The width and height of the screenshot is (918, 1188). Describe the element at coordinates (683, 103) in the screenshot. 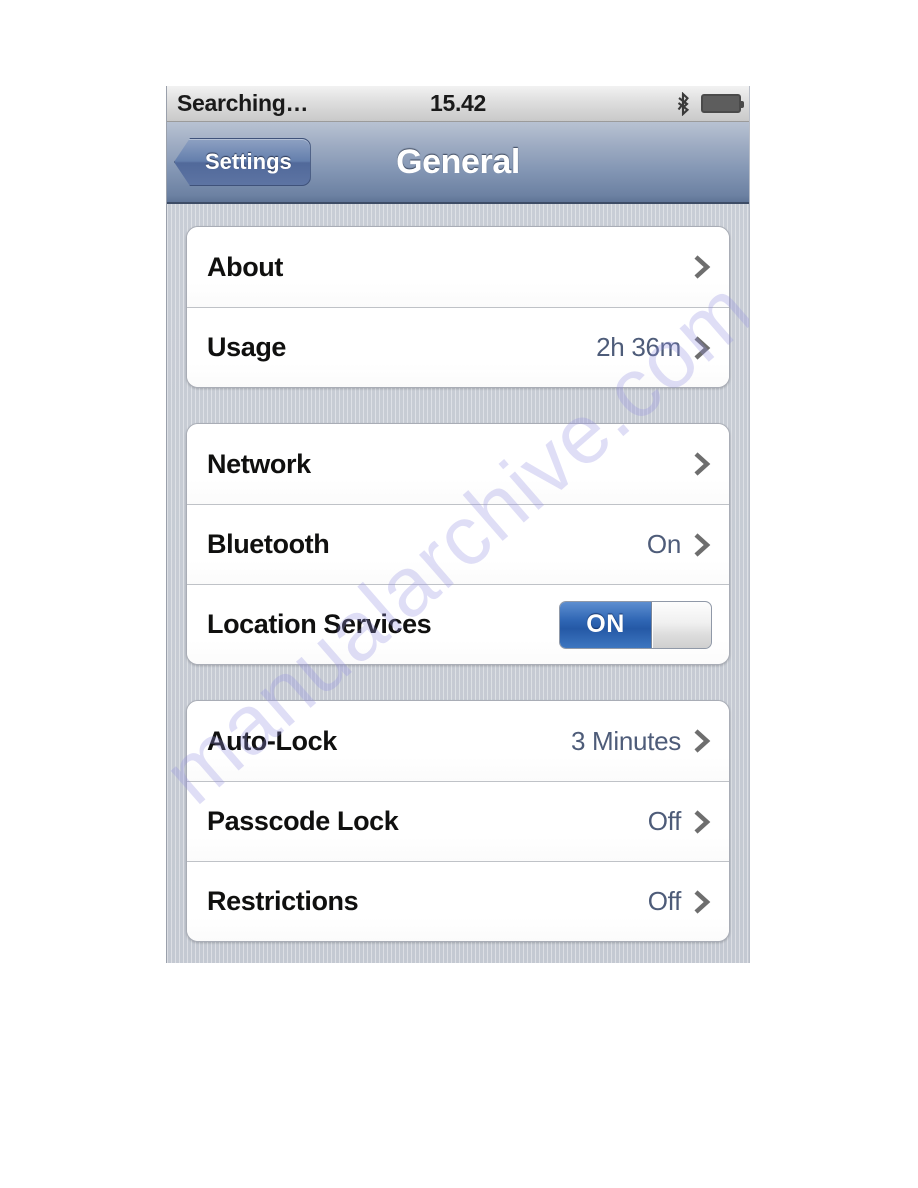

I see `bluetooth-icon` at that location.